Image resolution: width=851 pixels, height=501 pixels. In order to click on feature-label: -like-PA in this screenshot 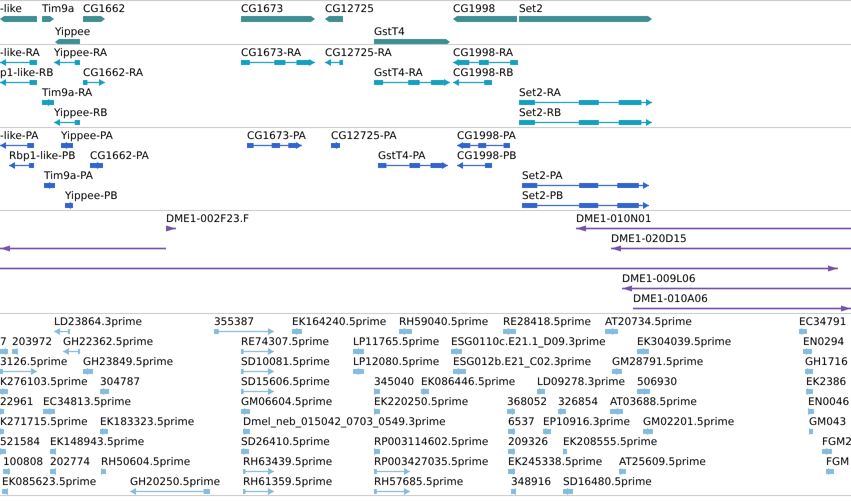, I will do `click(19, 136)`.